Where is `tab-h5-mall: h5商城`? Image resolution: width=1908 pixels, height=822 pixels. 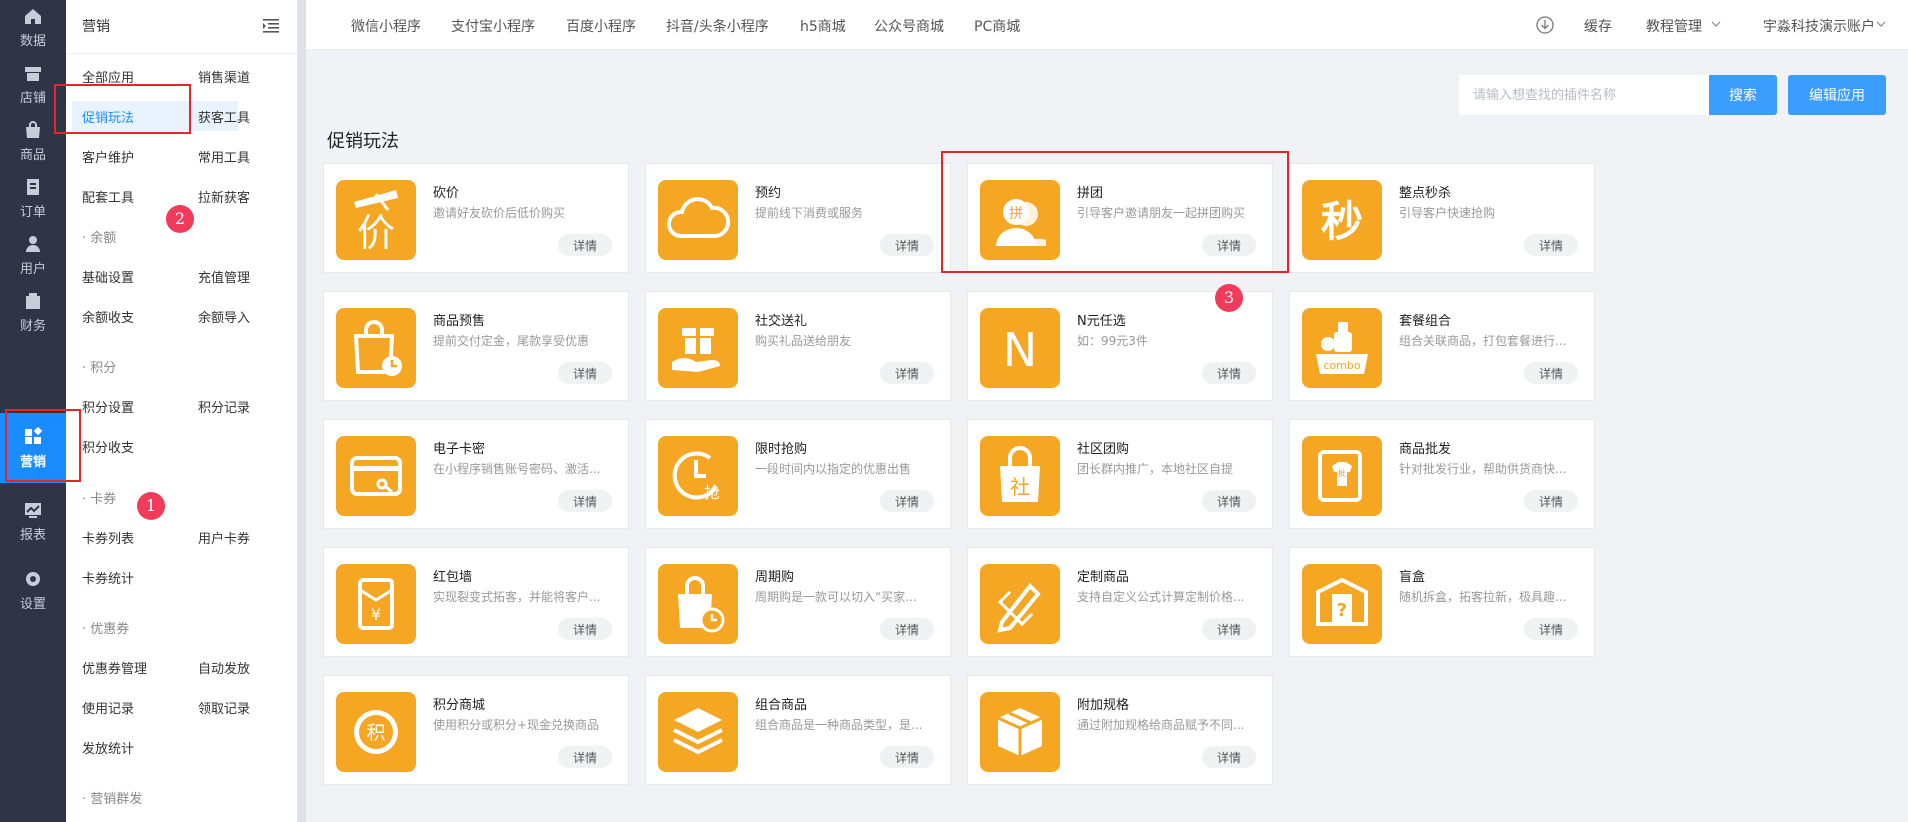 tab-h5-mall: h5商城 is located at coordinates (823, 26).